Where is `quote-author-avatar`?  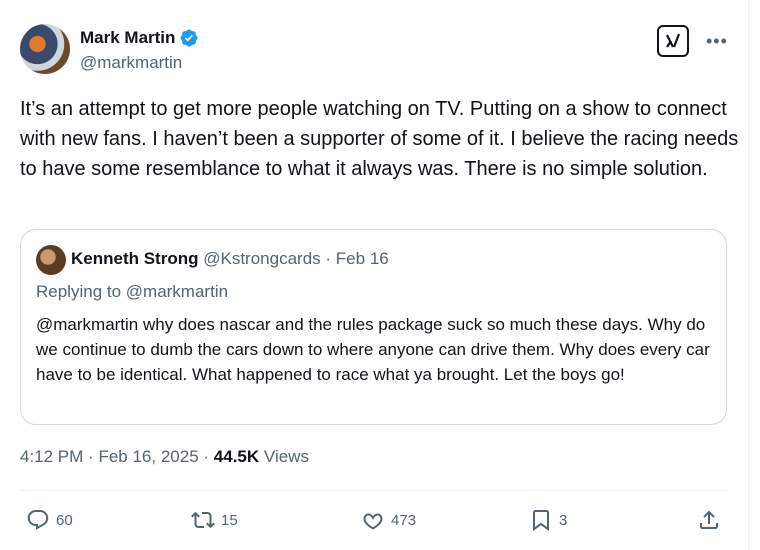 quote-author-avatar is located at coordinates (51, 260).